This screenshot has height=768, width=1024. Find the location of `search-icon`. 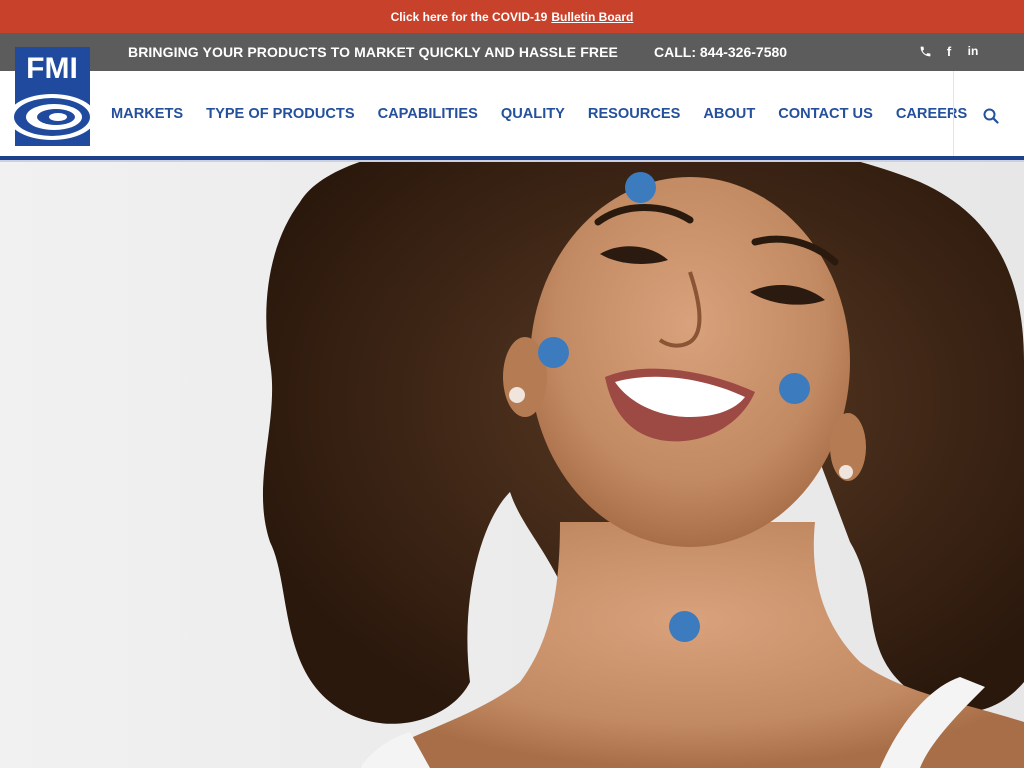

search-icon is located at coordinates (991, 116).